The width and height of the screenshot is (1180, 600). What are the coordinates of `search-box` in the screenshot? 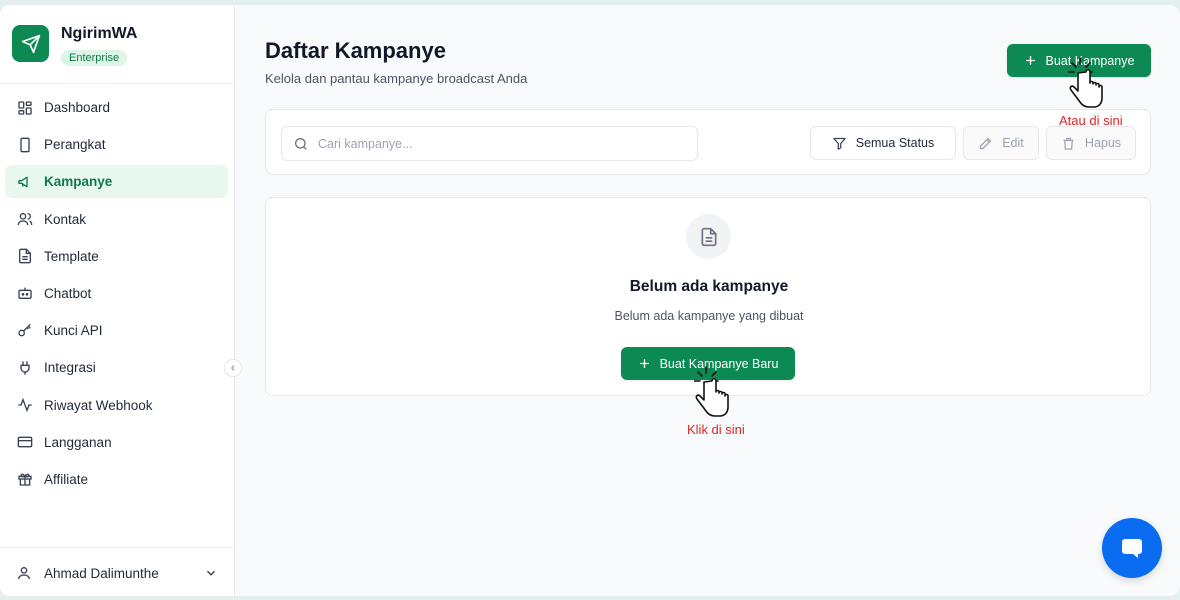 It's located at (489, 143).